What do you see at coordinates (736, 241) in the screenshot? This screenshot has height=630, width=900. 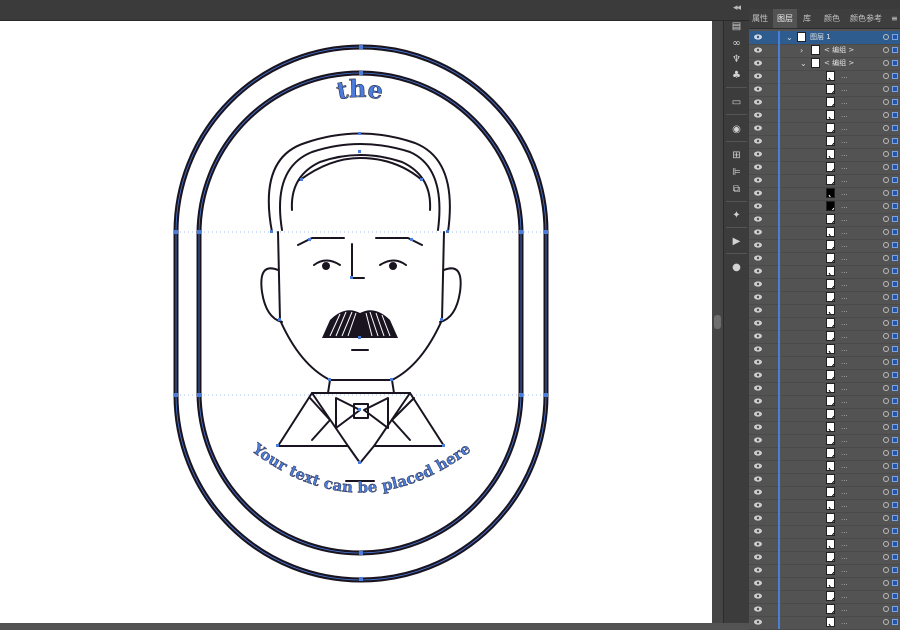 I see `actions-play-icon: ▶` at bounding box center [736, 241].